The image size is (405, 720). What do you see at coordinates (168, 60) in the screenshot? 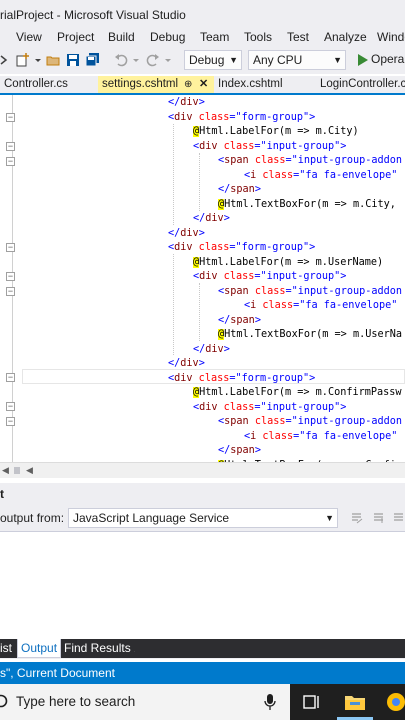
I see `redo-dropdown-icon` at bounding box center [168, 60].